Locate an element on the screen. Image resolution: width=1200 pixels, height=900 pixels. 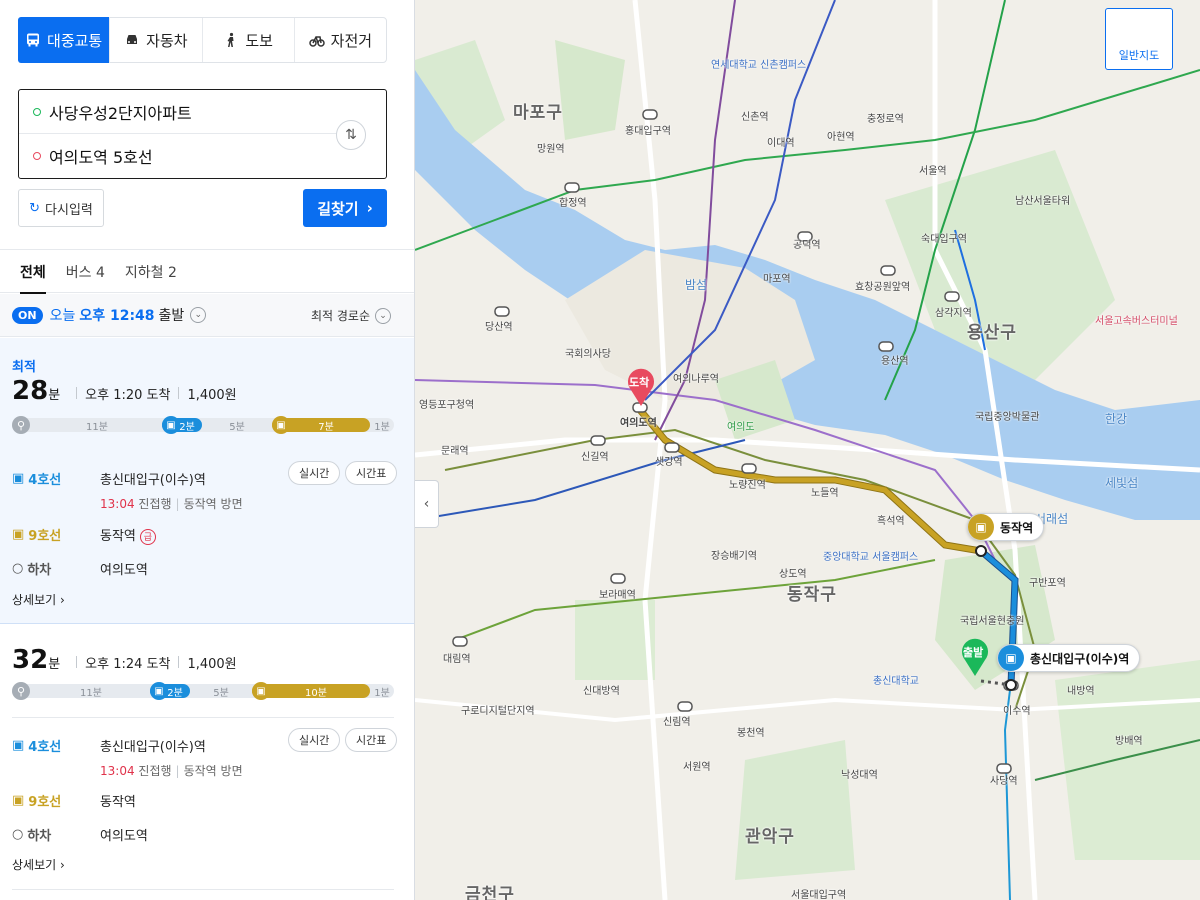
express-badge: 급 is located at coordinates (147, 536).